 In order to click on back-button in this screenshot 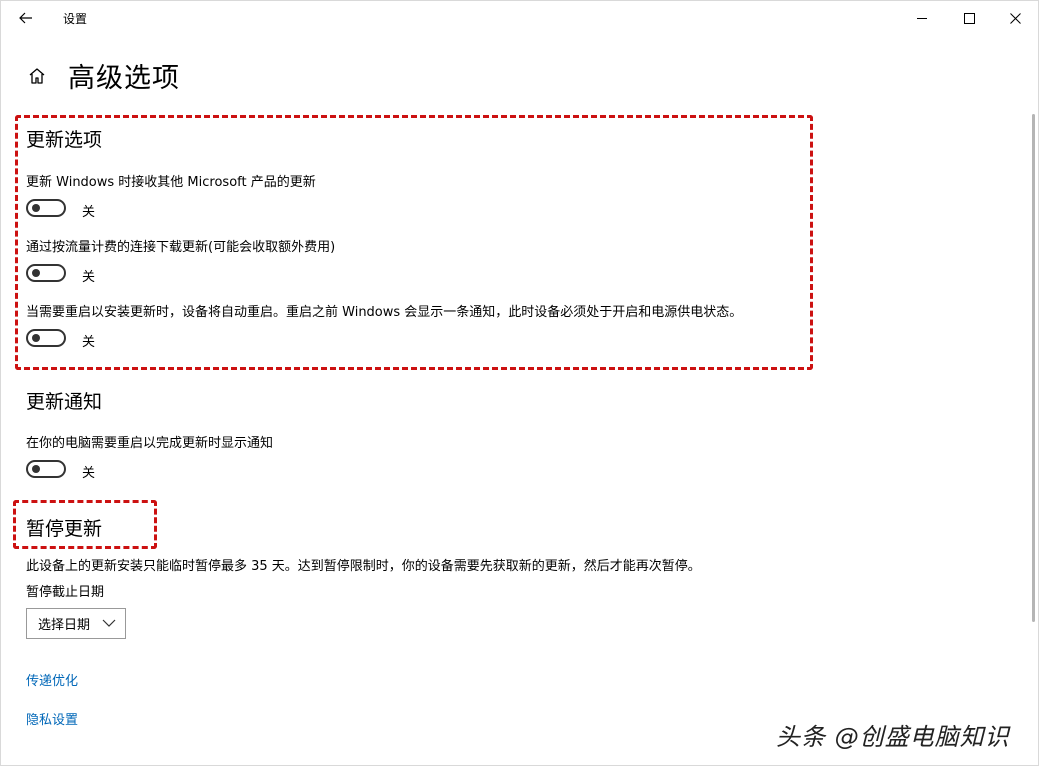, I will do `click(26, 18)`.